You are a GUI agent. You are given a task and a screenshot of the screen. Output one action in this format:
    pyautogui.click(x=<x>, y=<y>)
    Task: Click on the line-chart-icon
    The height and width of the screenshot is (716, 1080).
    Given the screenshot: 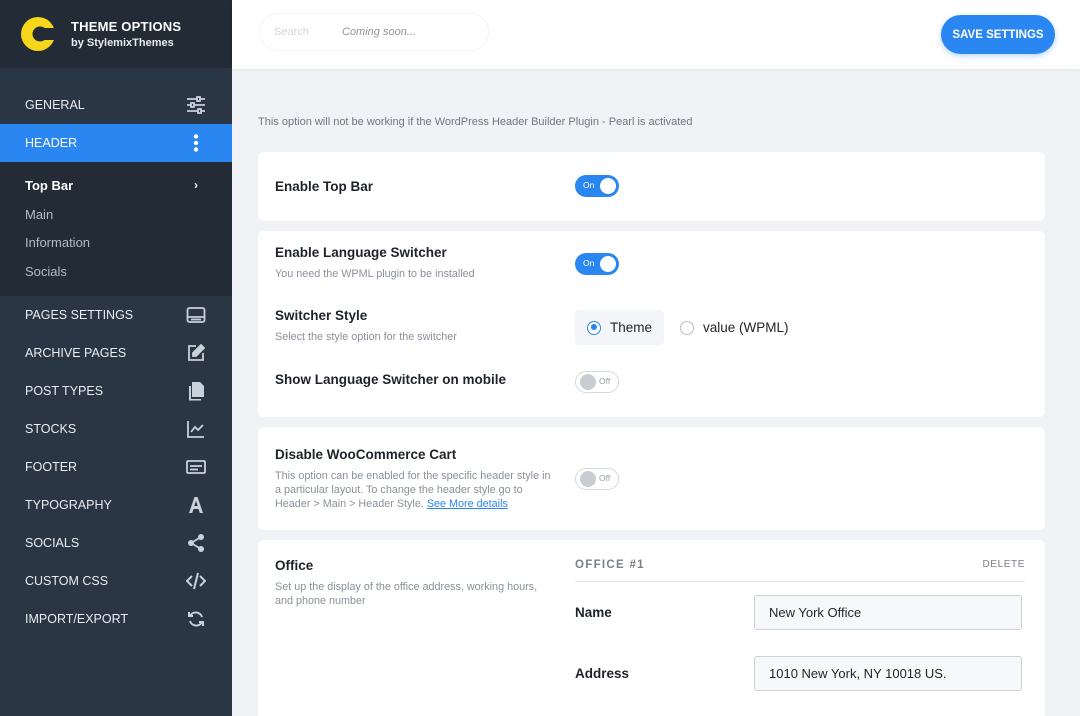 What is the action you would take?
    pyautogui.click(x=196, y=429)
    